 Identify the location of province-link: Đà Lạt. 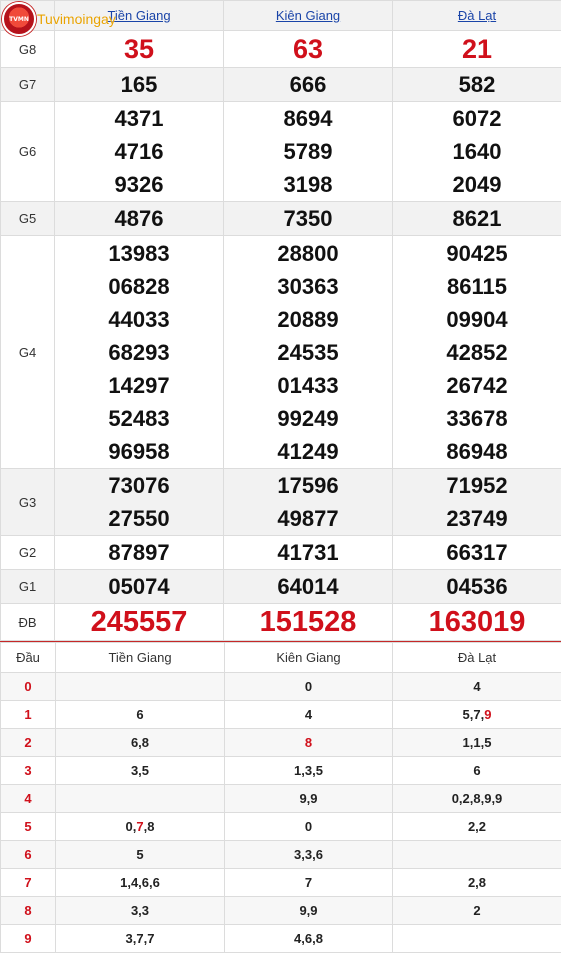
(477, 15).